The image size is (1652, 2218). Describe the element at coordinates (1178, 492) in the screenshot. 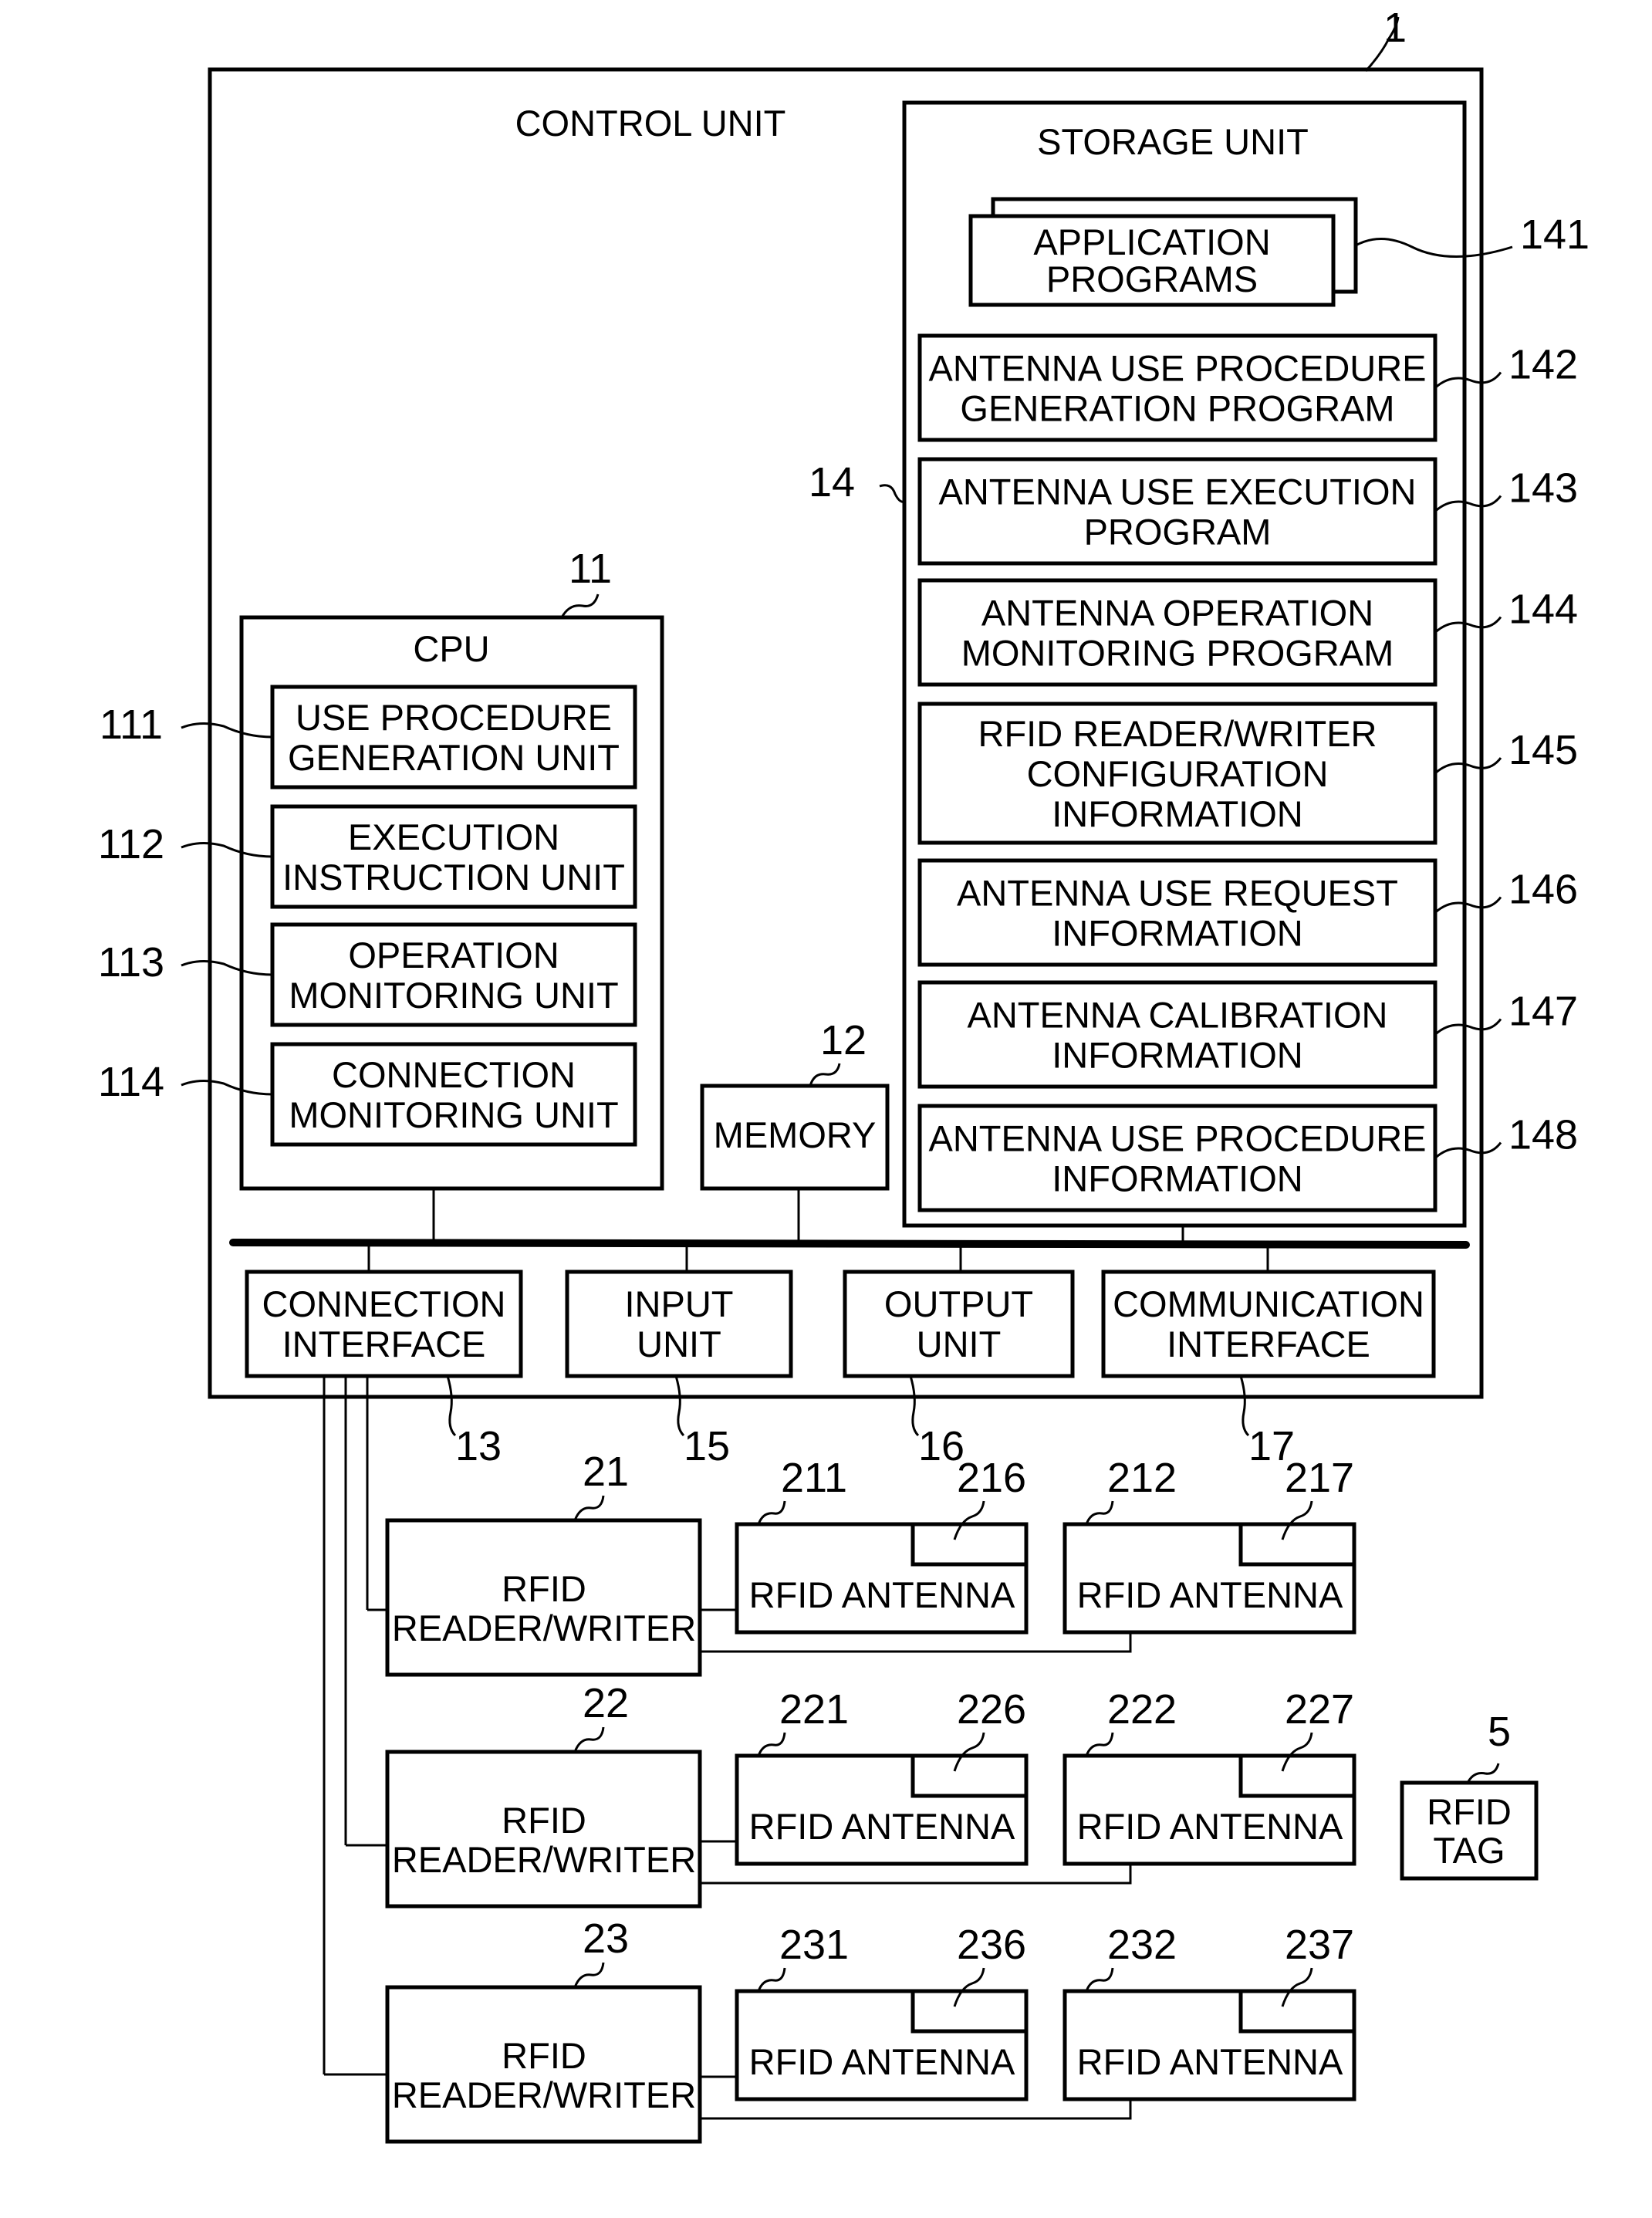

I see `storage-item-line: ANTENNA USE EXECUTION` at that location.